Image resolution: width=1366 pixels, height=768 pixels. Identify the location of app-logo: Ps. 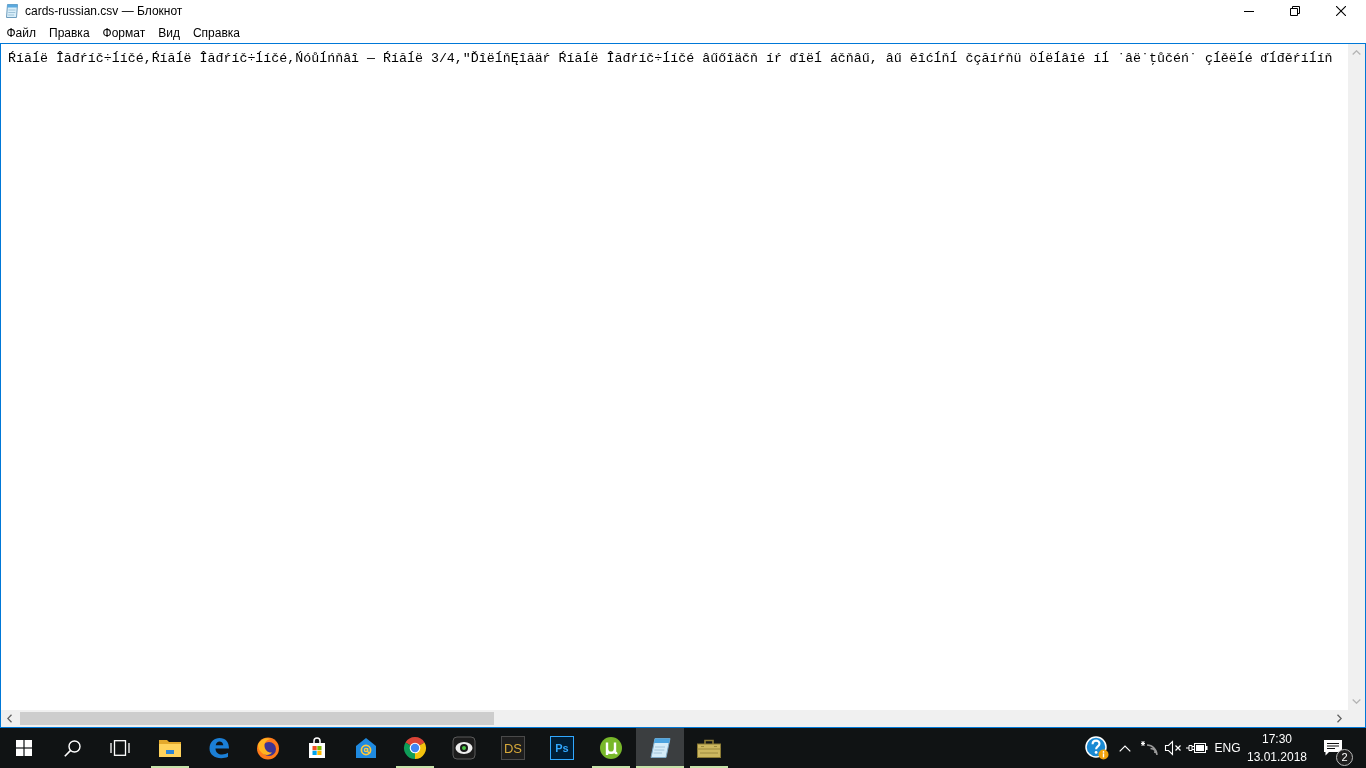
(562, 748).